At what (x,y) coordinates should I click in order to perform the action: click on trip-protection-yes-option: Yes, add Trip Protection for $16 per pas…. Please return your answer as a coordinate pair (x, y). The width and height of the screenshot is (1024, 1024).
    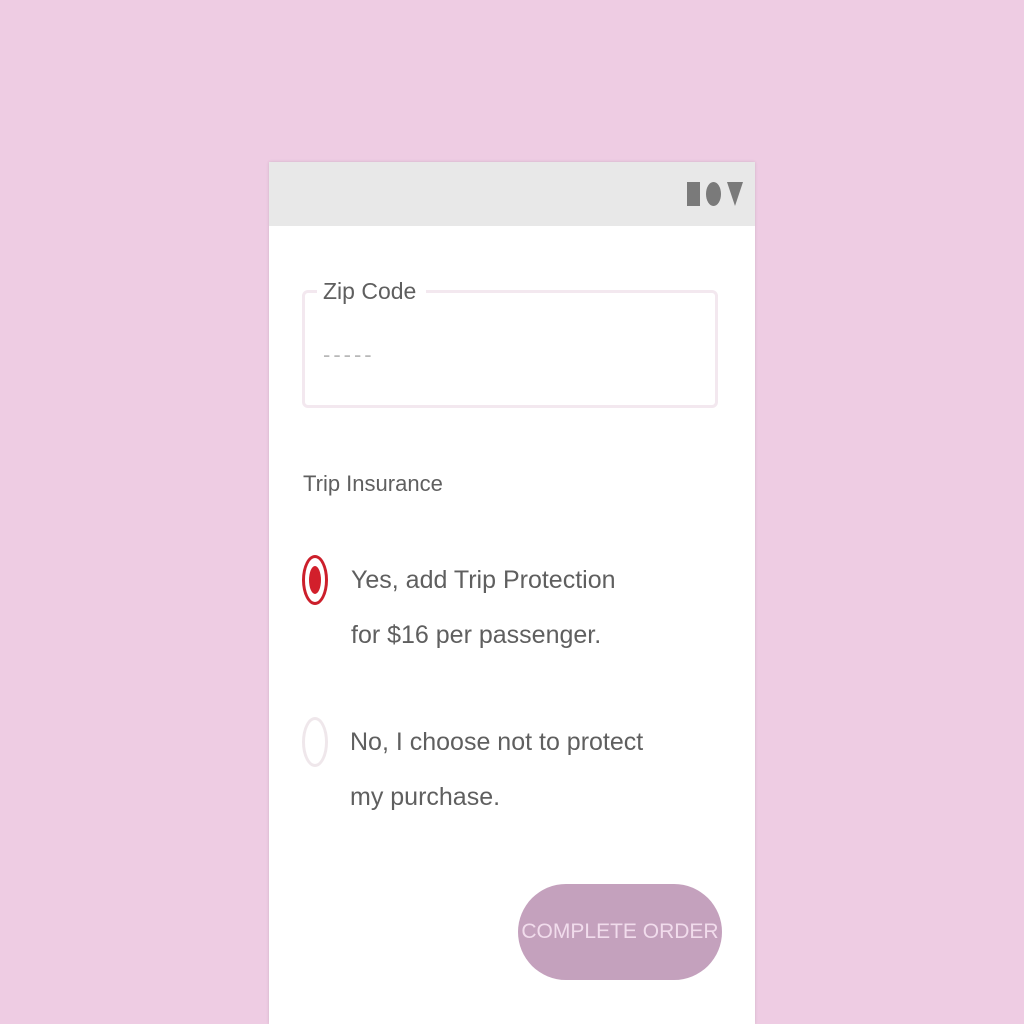
    Looking at the image, I should click on (476, 608).